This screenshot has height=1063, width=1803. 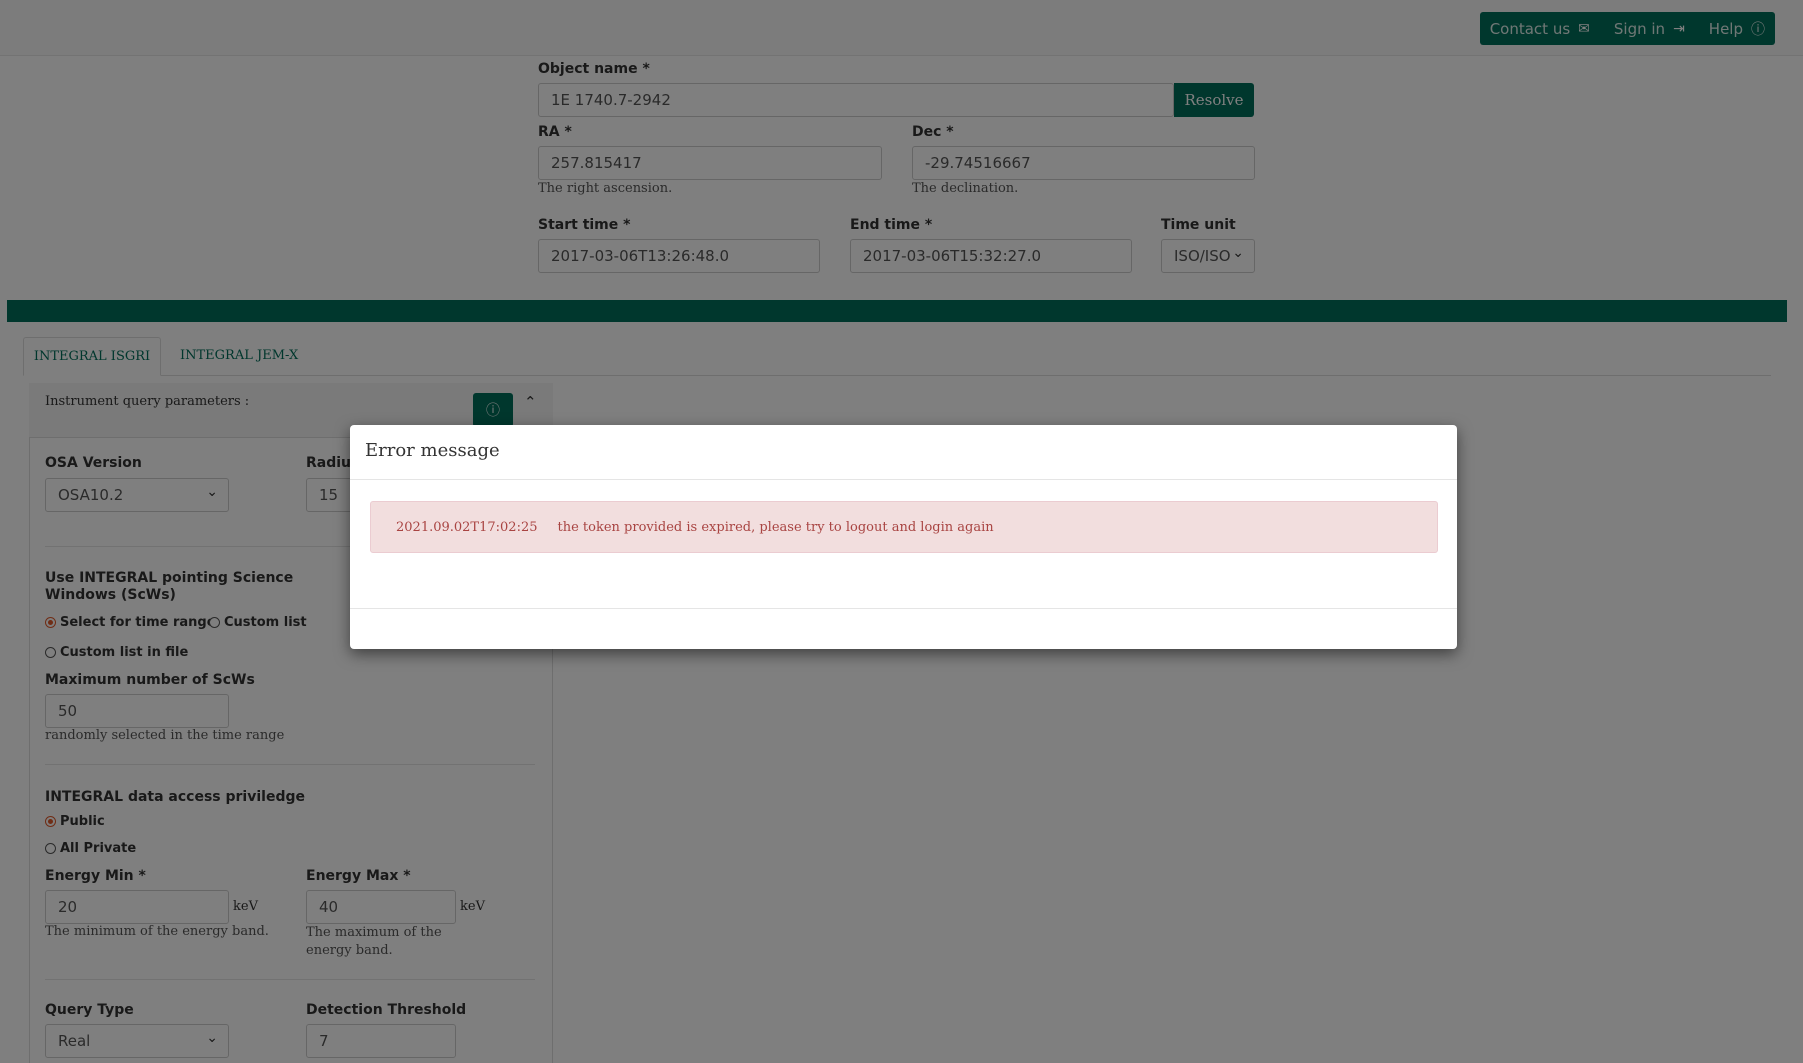 What do you see at coordinates (903, 479) in the screenshot?
I see `modal-header-divider` at bounding box center [903, 479].